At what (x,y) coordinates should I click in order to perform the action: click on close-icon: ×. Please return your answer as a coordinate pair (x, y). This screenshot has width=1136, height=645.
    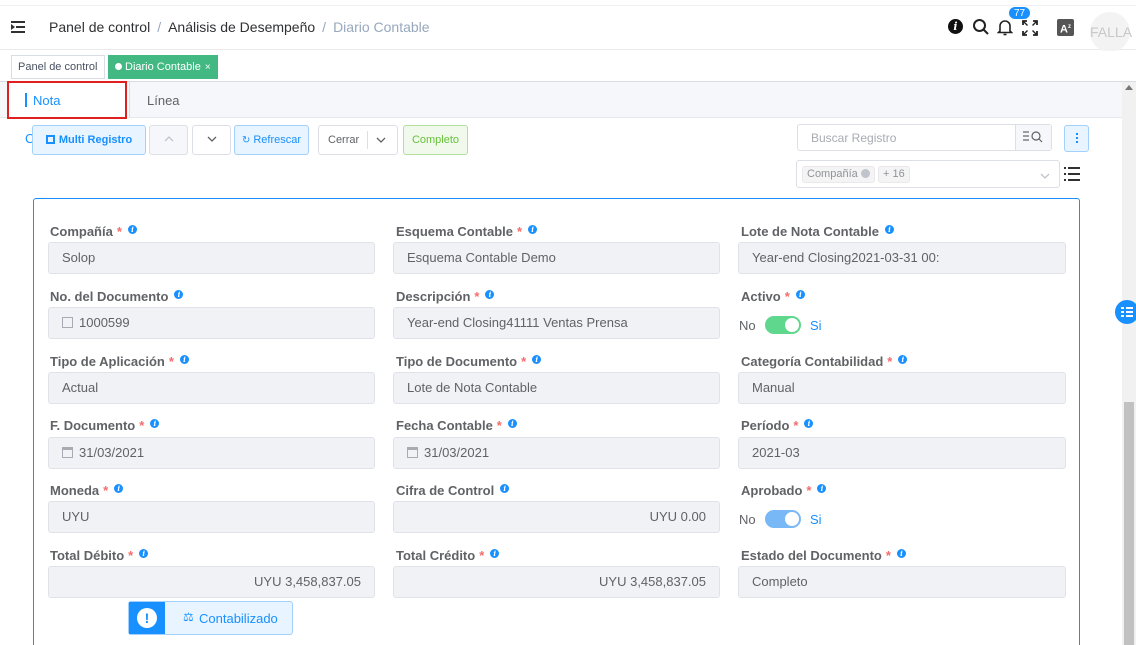
    Looking at the image, I should click on (208, 67).